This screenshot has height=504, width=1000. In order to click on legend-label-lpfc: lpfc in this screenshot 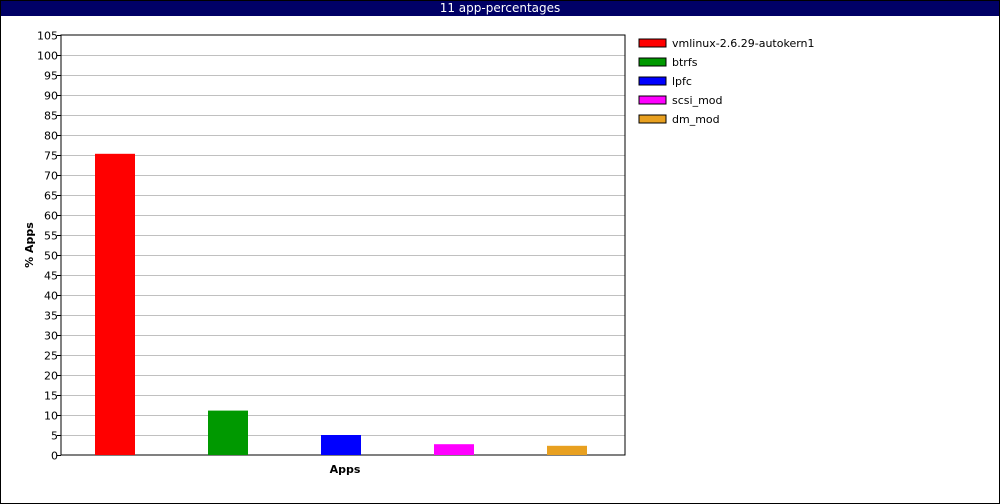, I will do `click(682, 81)`.